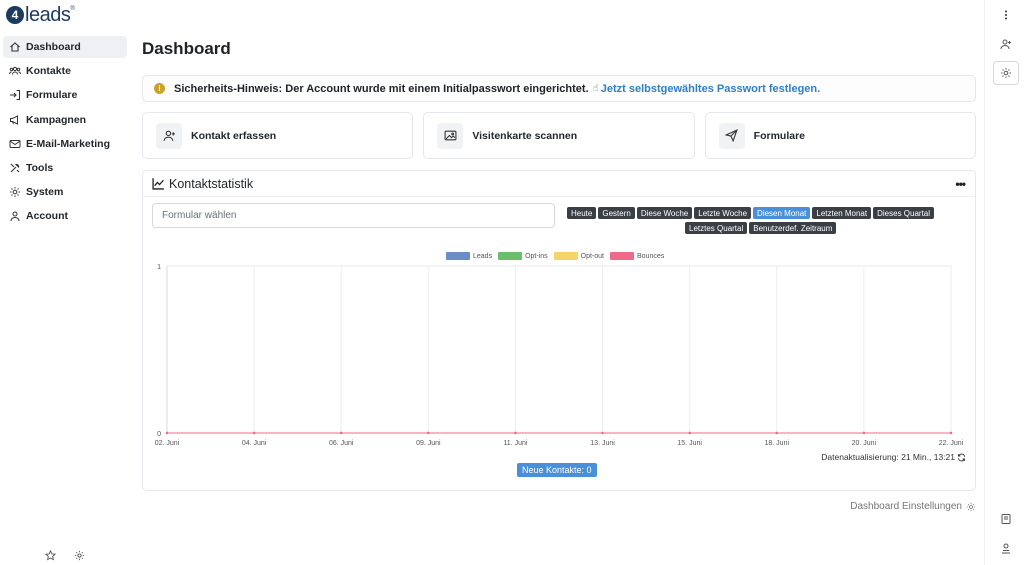  Describe the element at coordinates (50, 555) in the screenshot. I see `star-icon` at that location.